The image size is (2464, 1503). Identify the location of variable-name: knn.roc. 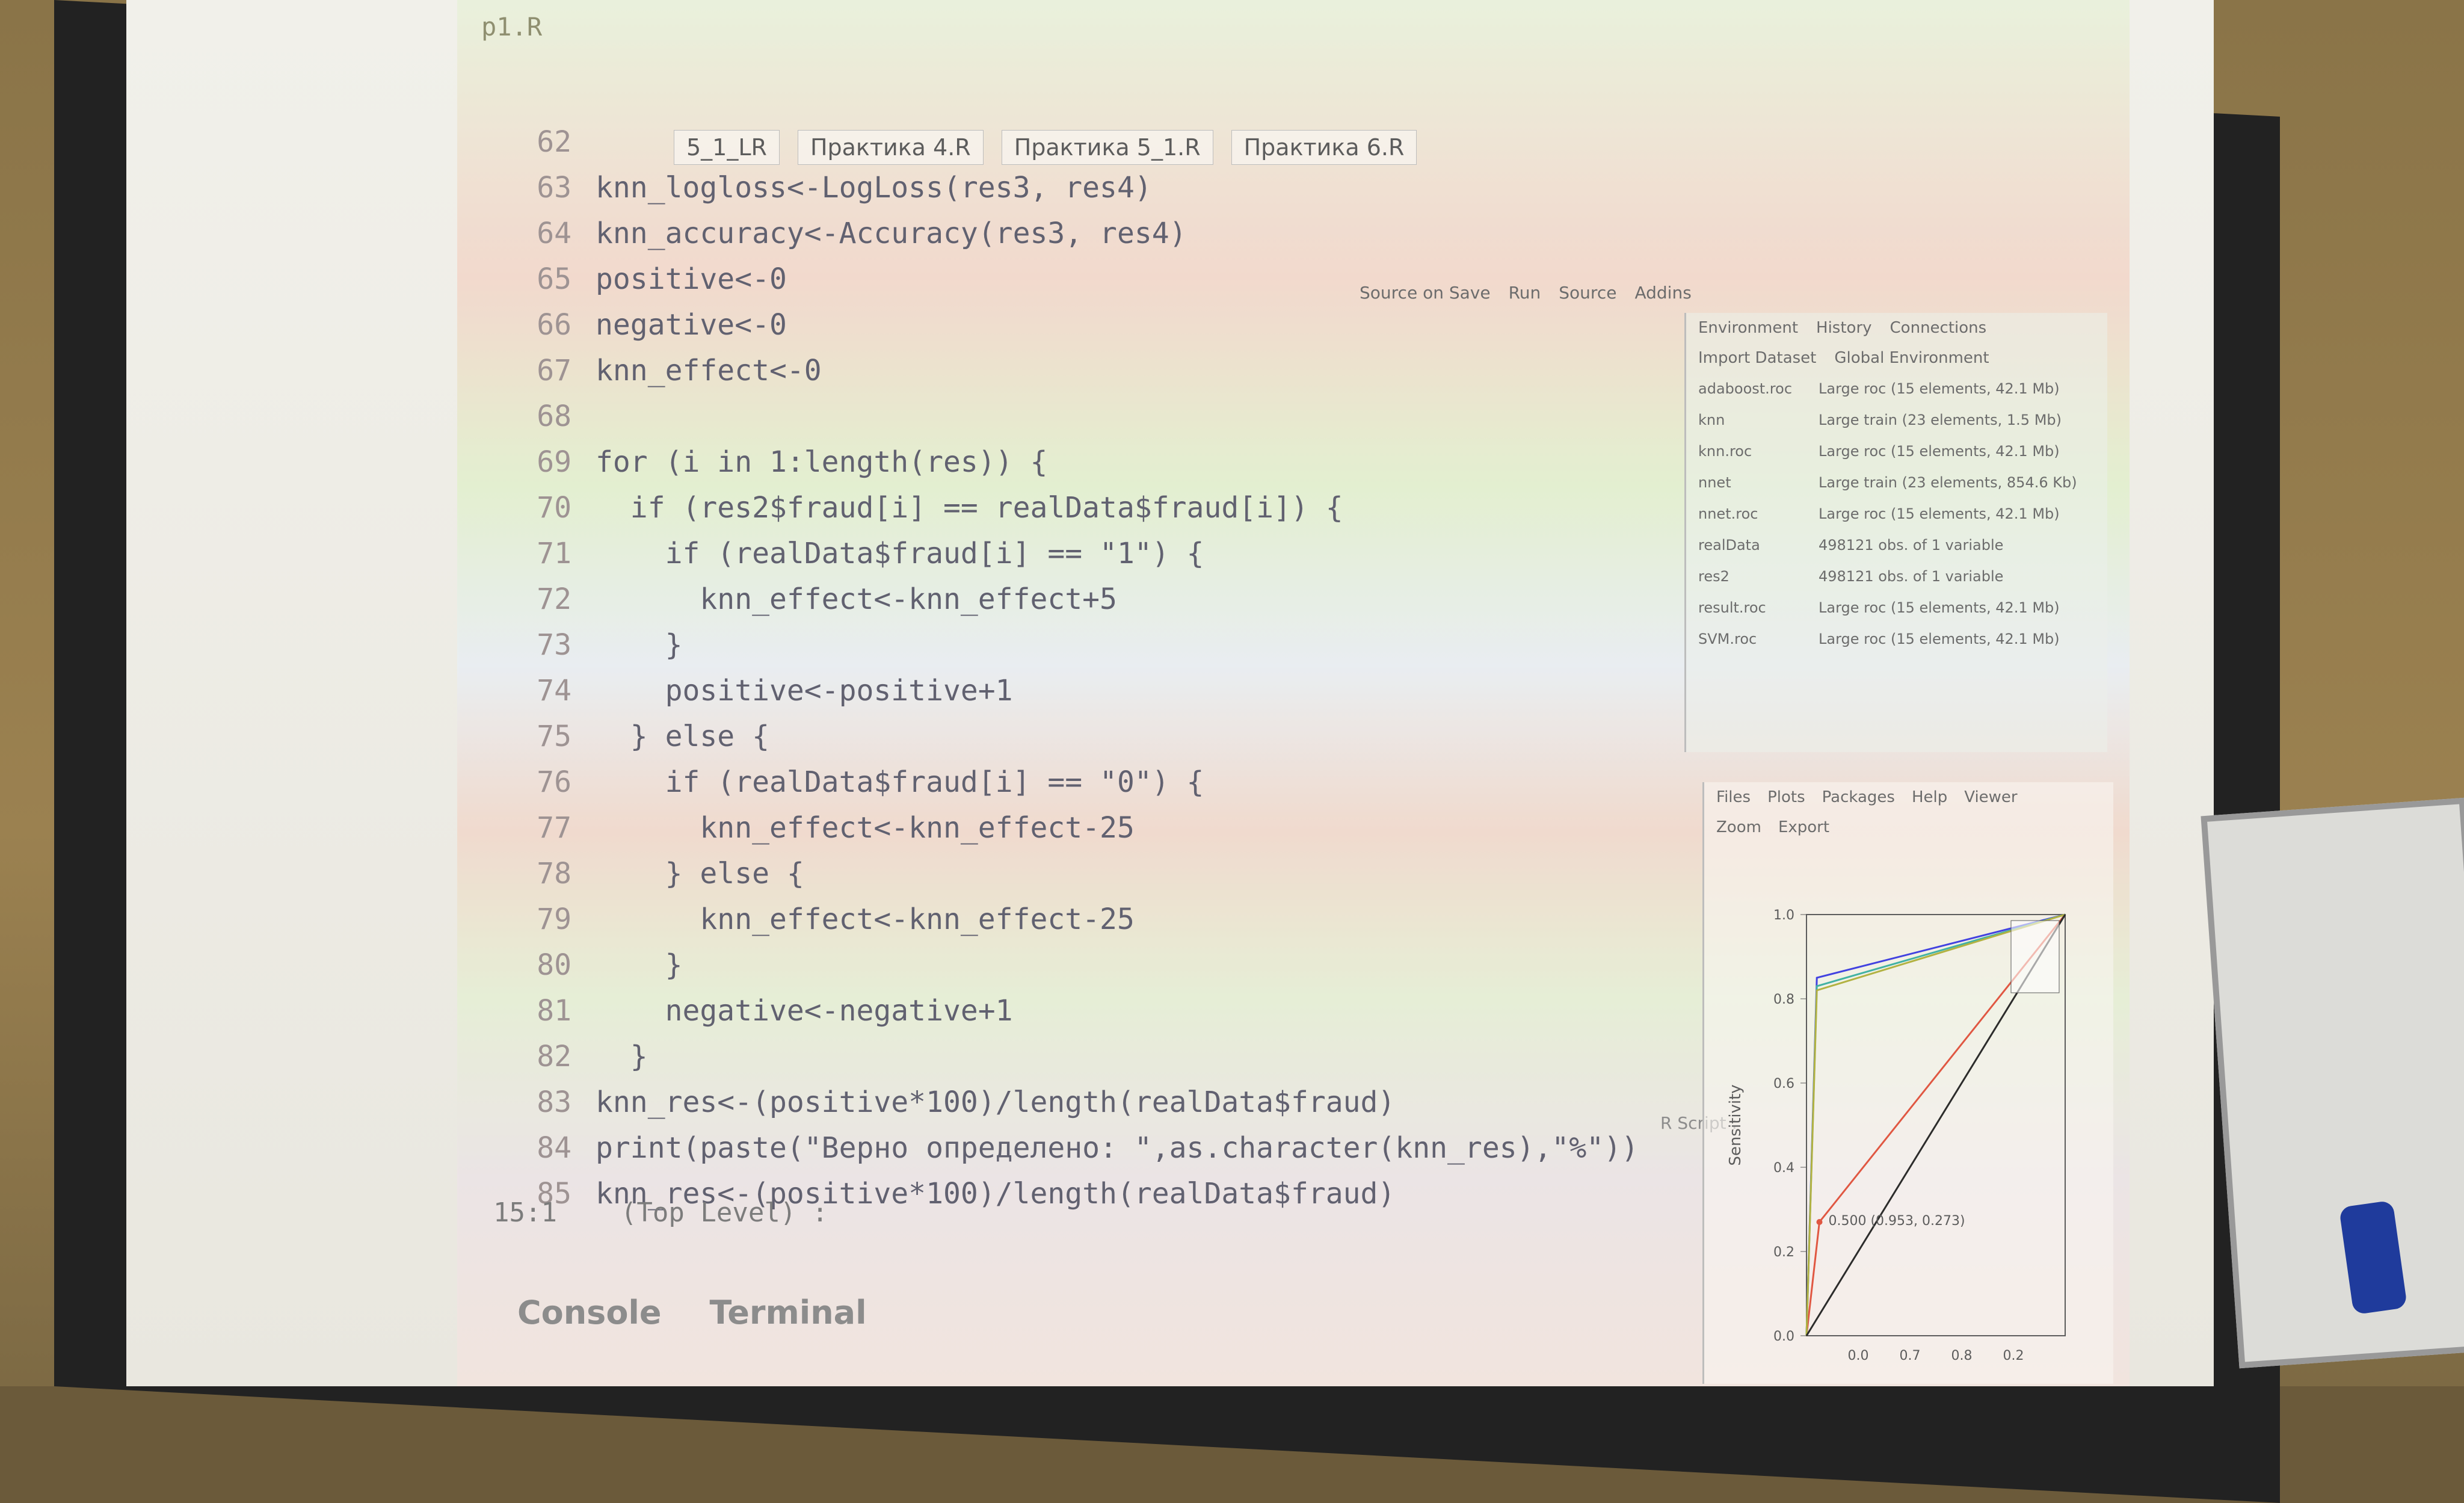
(1725, 451).